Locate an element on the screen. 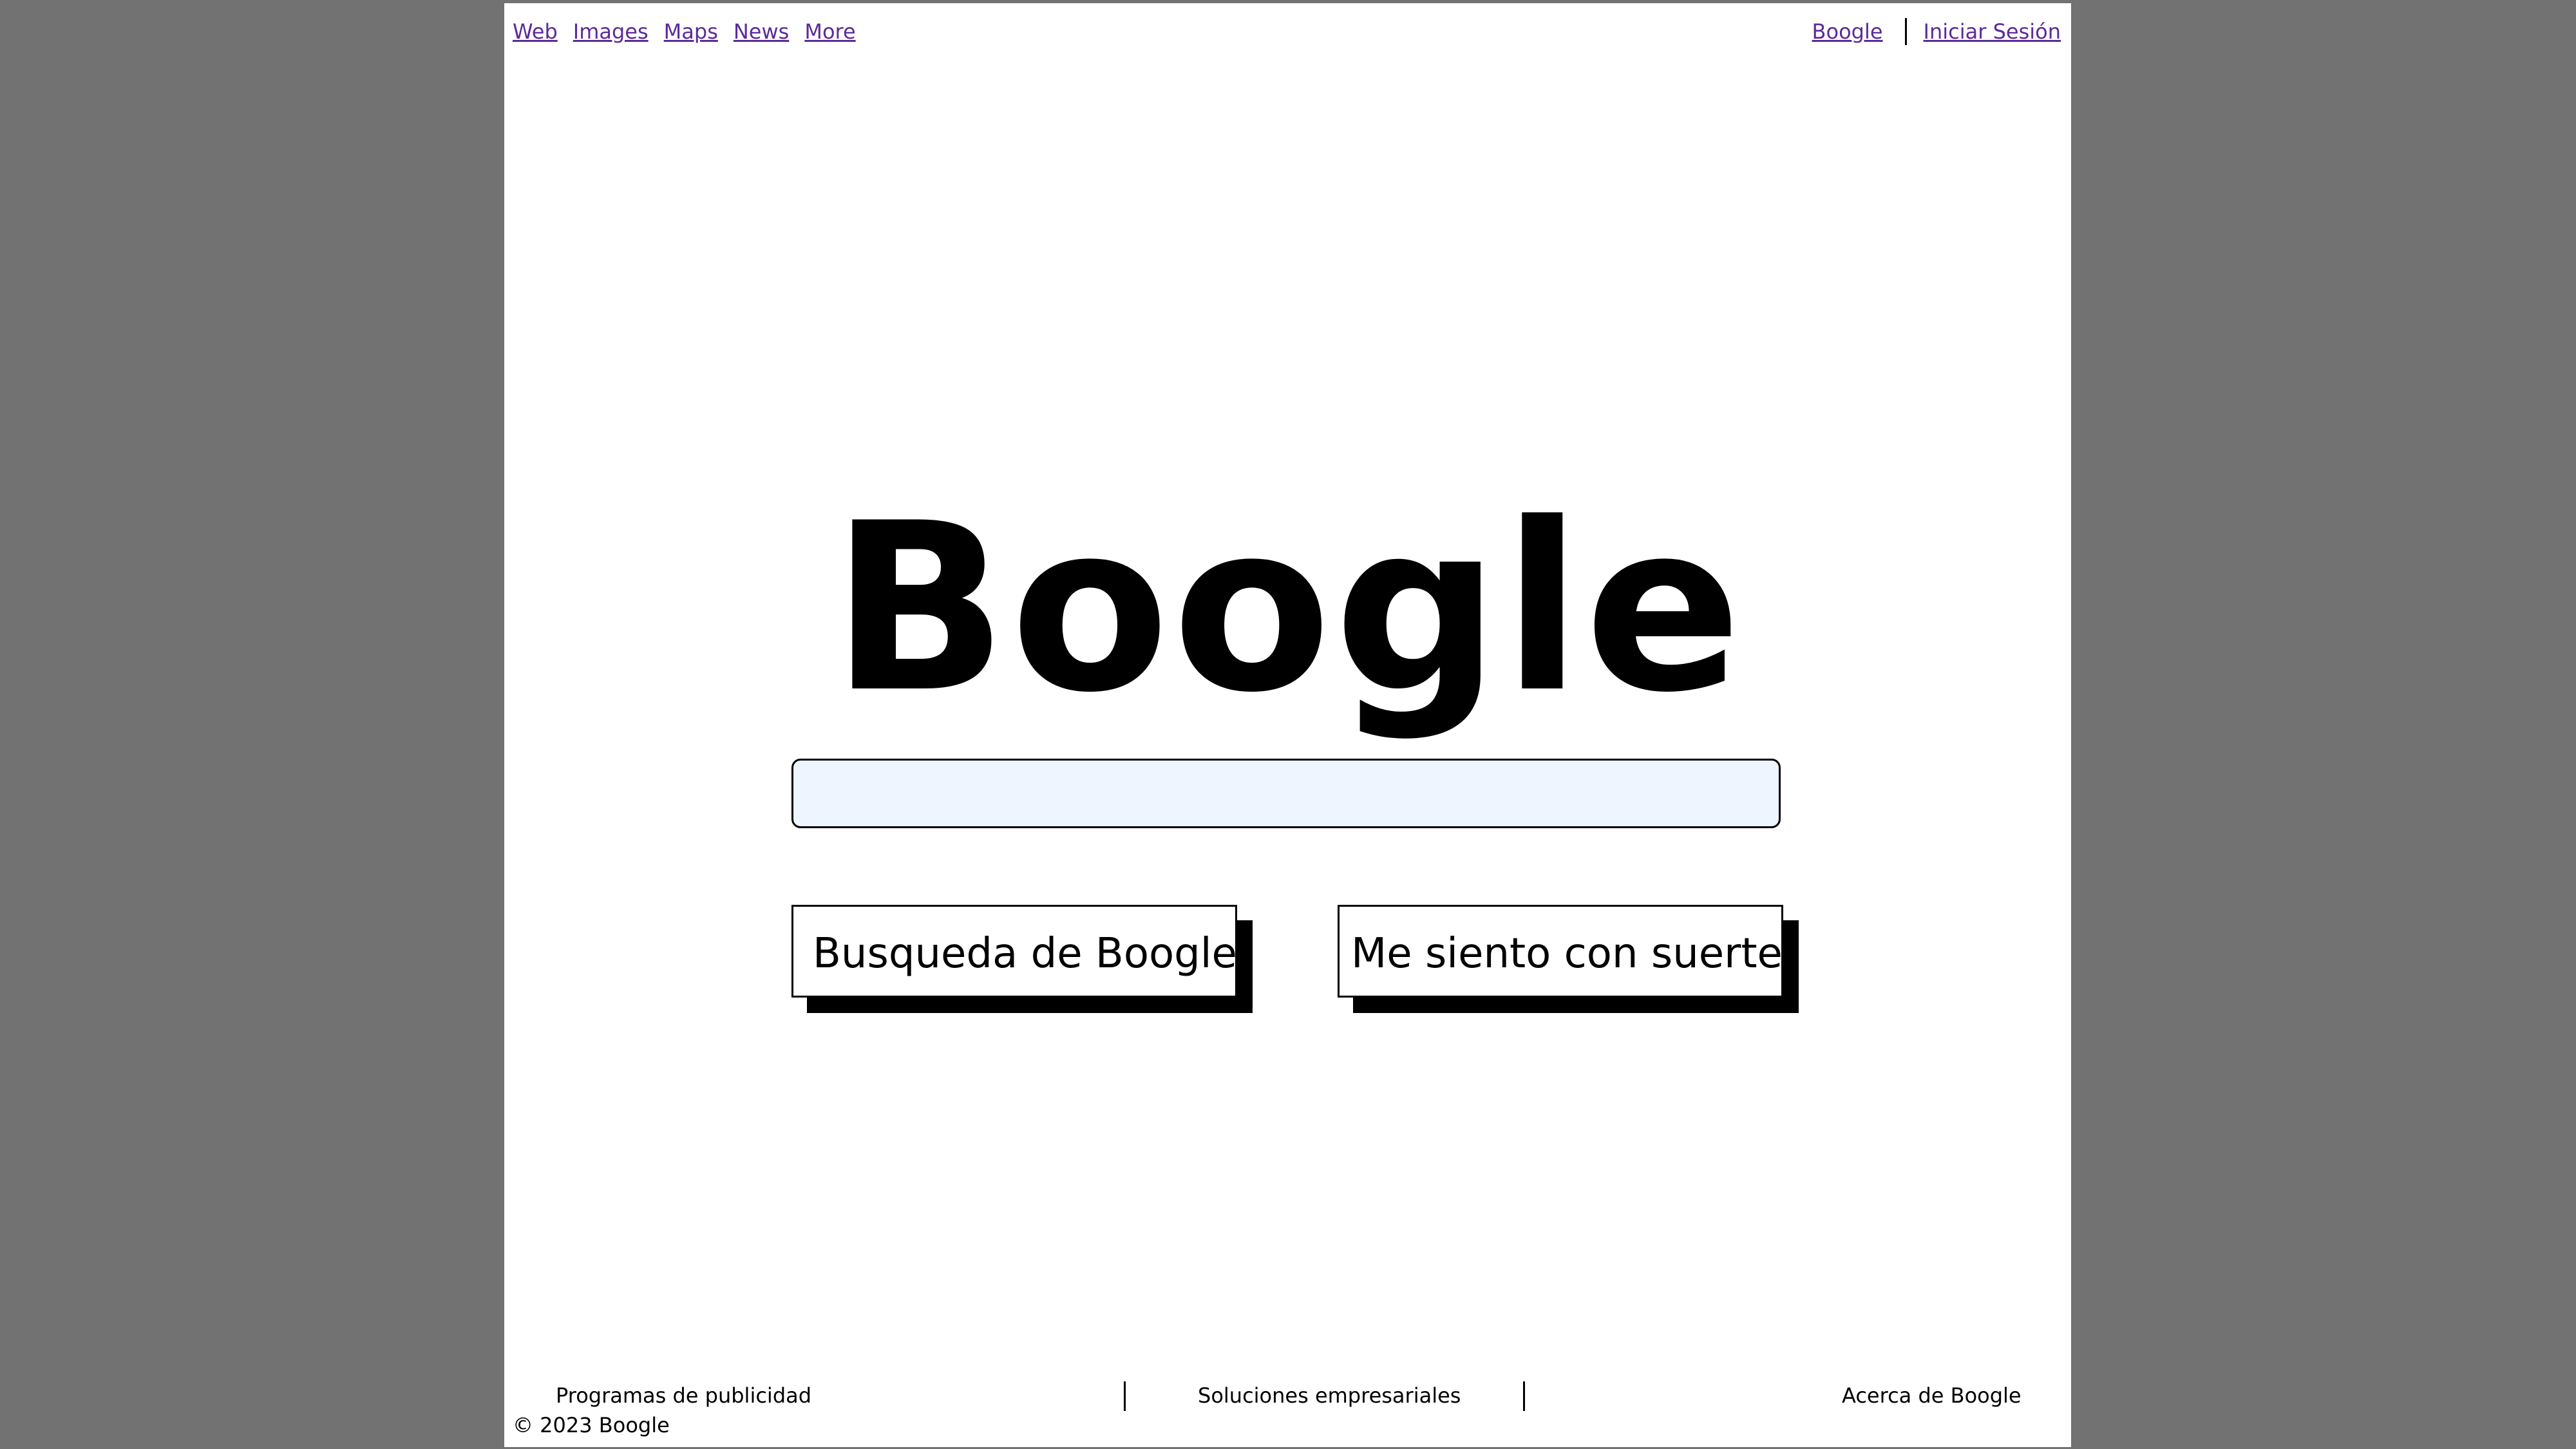 The height and width of the screenshot is (1449, 2576). search-input is located at coordinates (1286, 793).